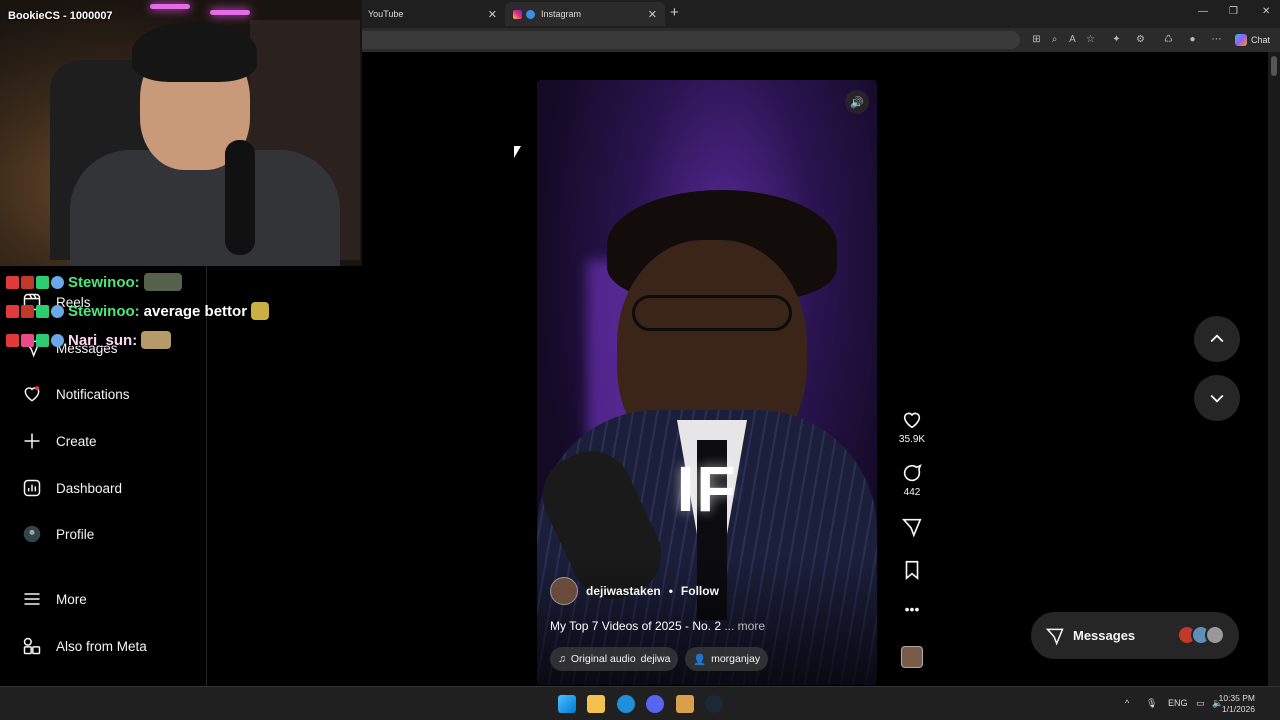  Describe the element at coordinates (1200, 703) in the screenshot. I see `network-icon: ▭` at that location.